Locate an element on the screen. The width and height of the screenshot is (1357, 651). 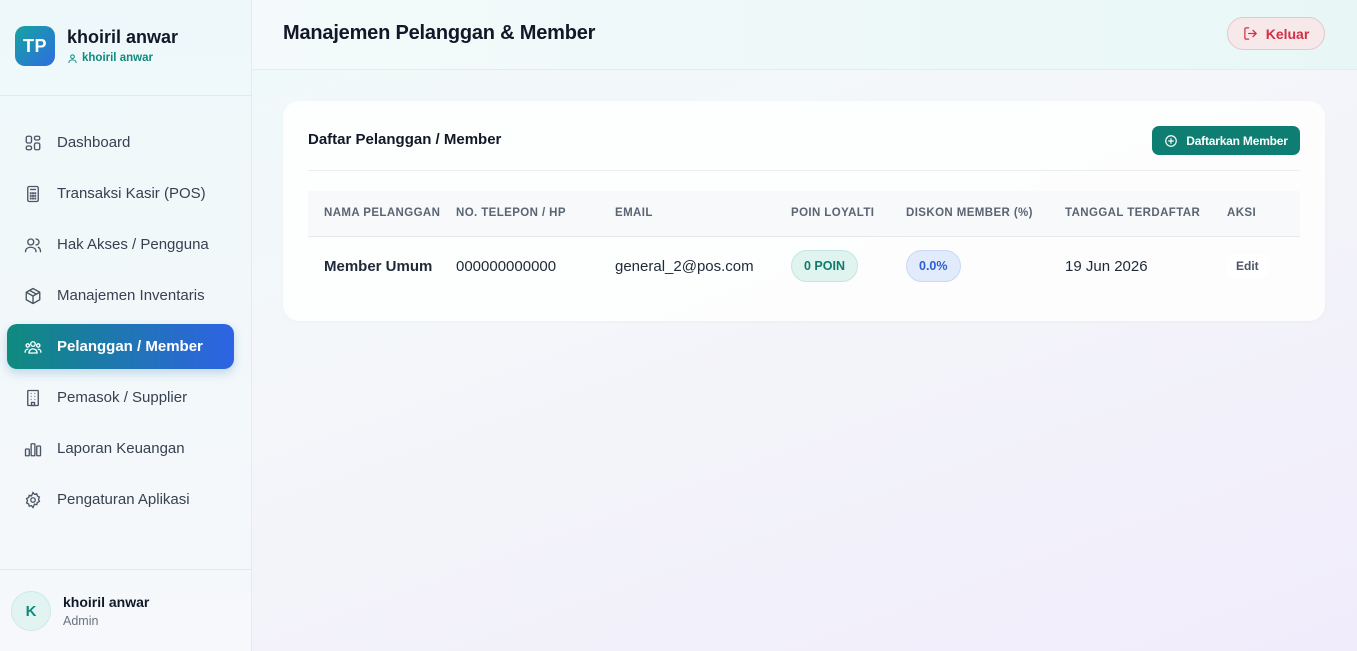
column-header-phone: NO. TELEPON / HP is located at coordinates (535, 214).